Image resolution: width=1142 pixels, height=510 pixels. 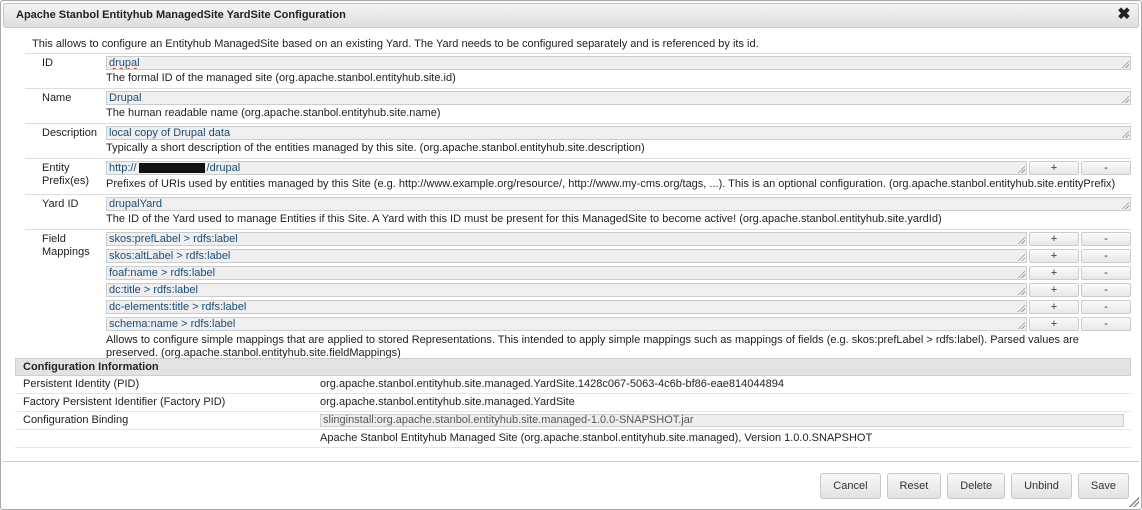 I want to click on unbind-button: Unbind, so click(x=1041, y=486).